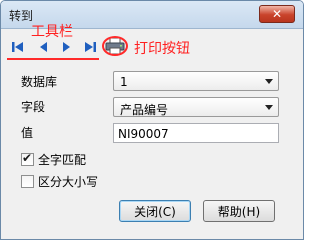 The height and width of the screenshot is (240, 320). I want to click on window-close-button: ✕, so click(277, 14).